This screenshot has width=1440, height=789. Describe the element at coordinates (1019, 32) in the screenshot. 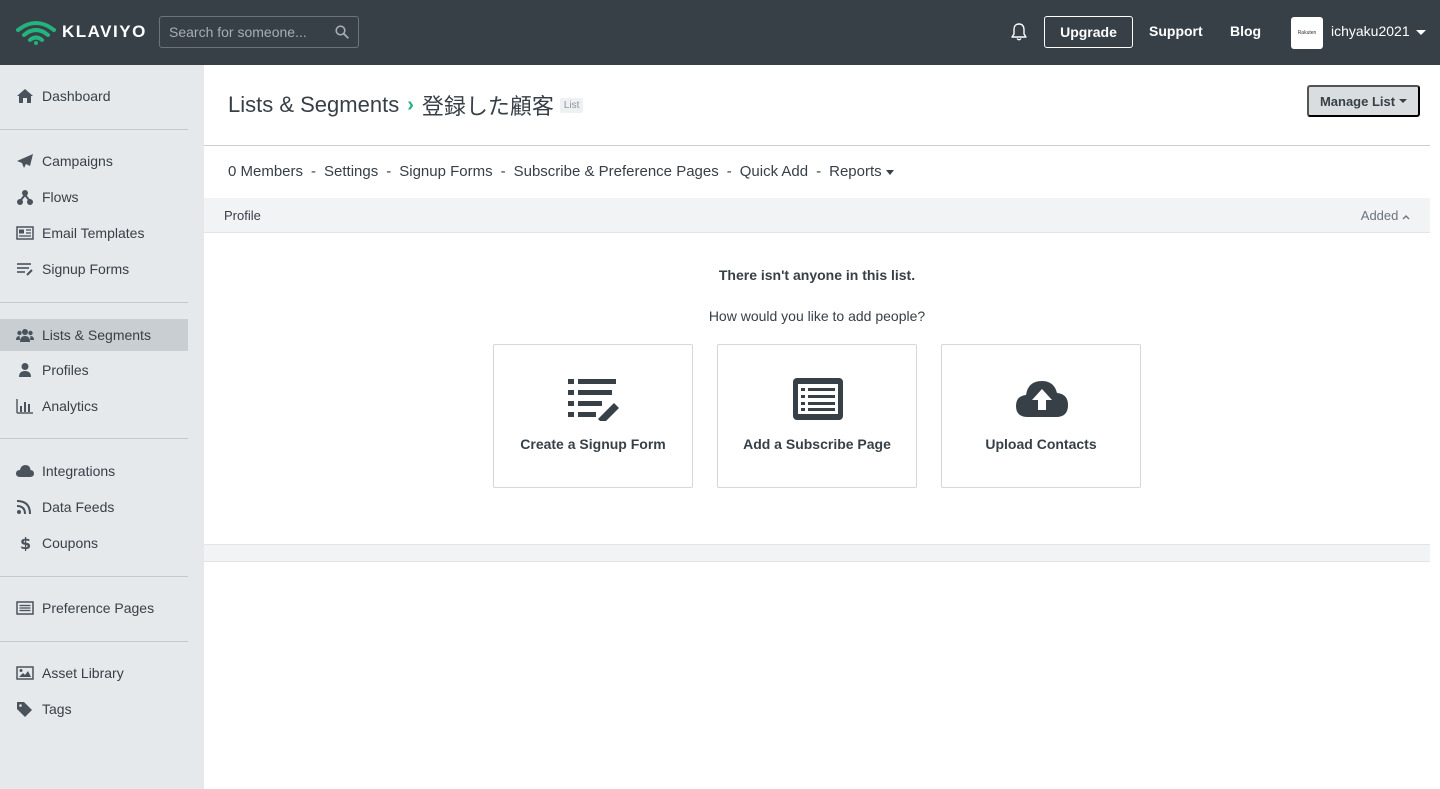

I see `bell-icon` at that location.